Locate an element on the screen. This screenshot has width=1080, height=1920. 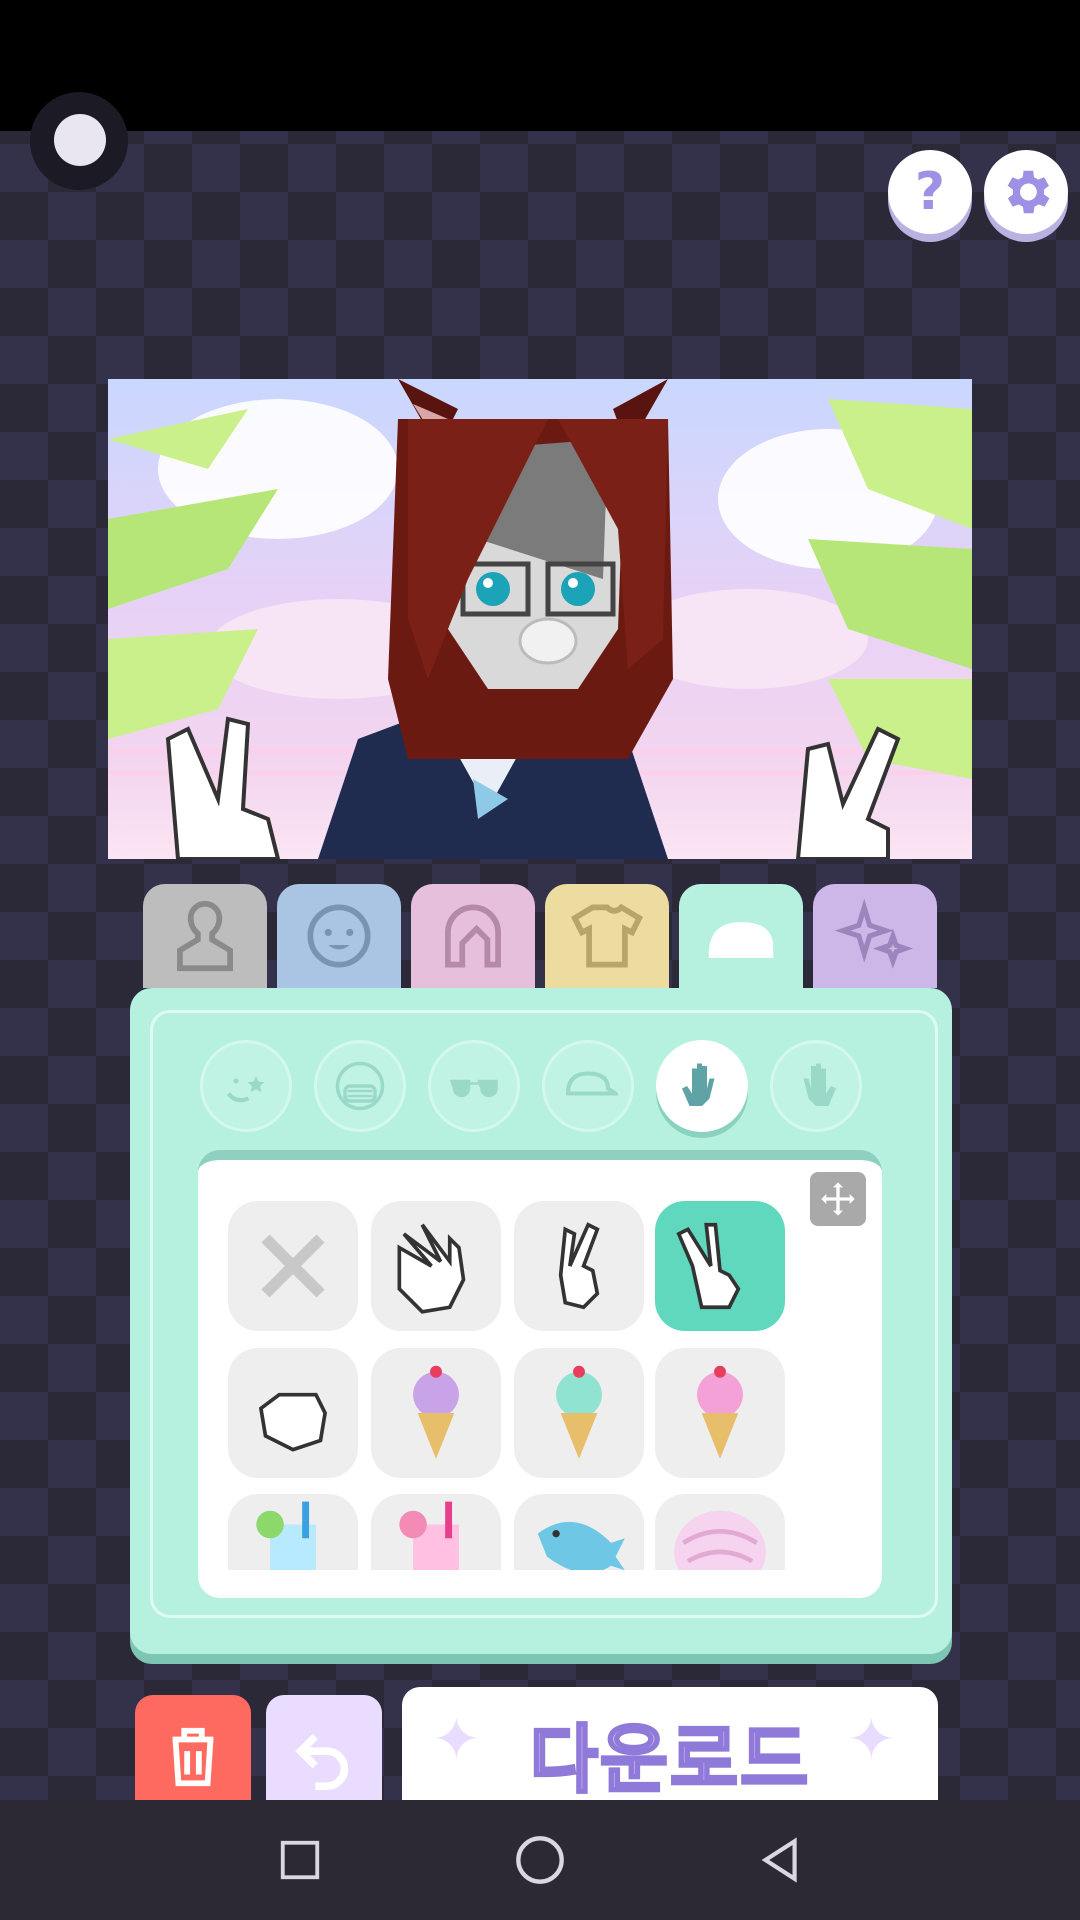
subcat-left-hand is located at coordinates (702, 1086).